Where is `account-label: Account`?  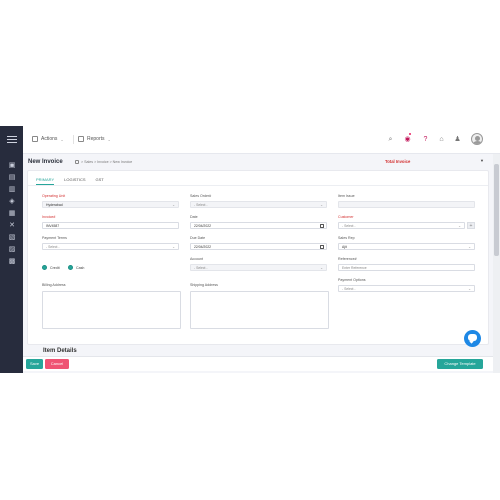 account-label: Account is located at coordinates (196, 259).